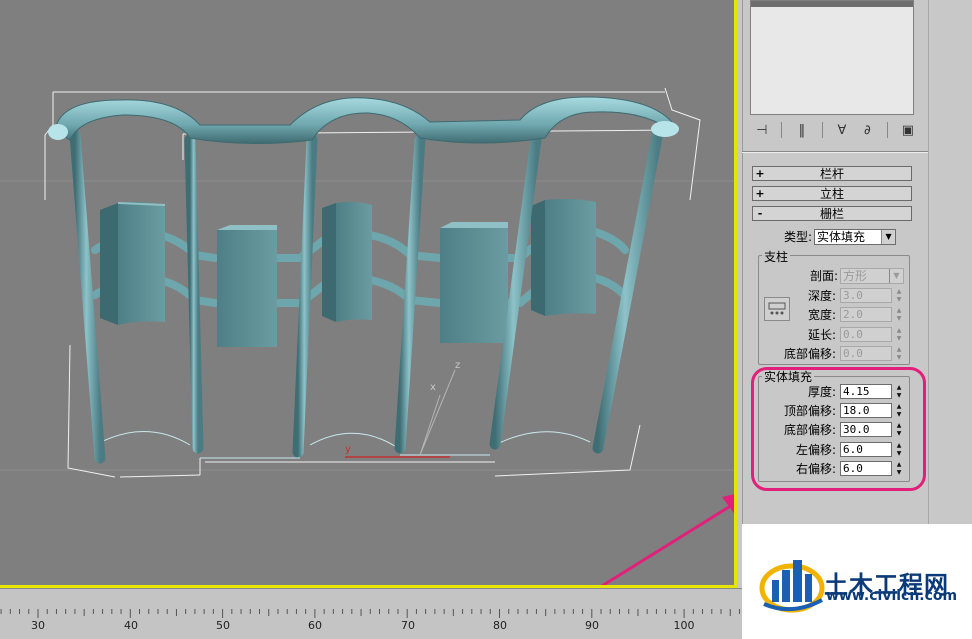 Image resolution: width=972 pixels, height=639 pixels. I want to click on tick-label: 50, so click(223, 625).